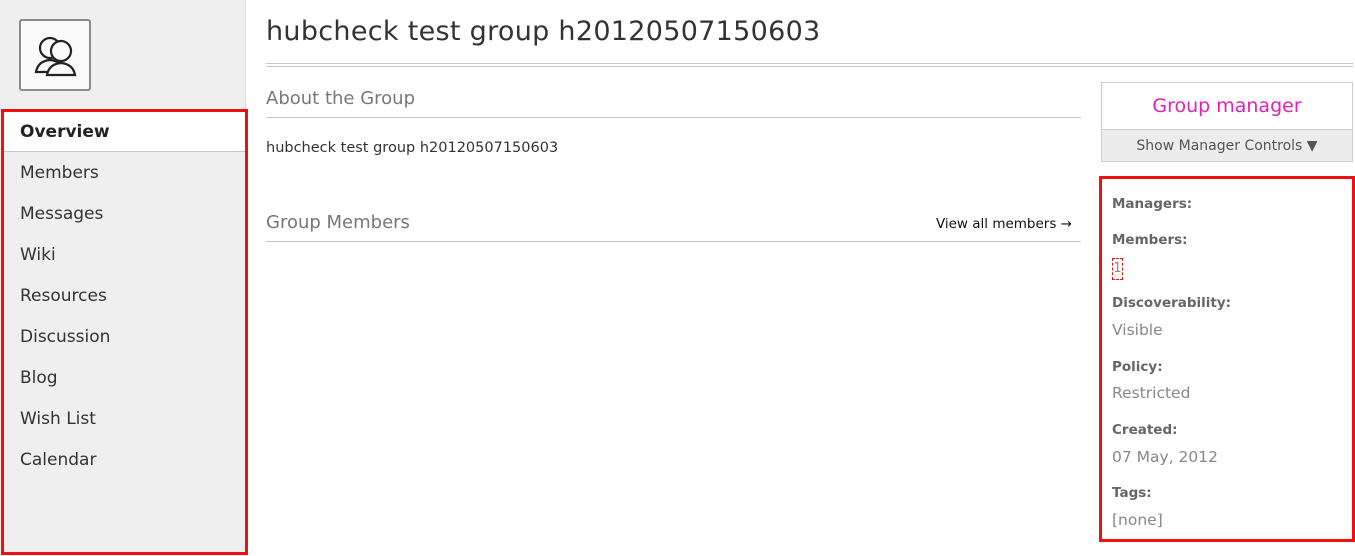 The width and height of the screenshot is (1355, 556). What do you see at coordinates (59, 172) in the screenshot?
I see `sidebar-item-label: Members` at bounding box center [59, 172].